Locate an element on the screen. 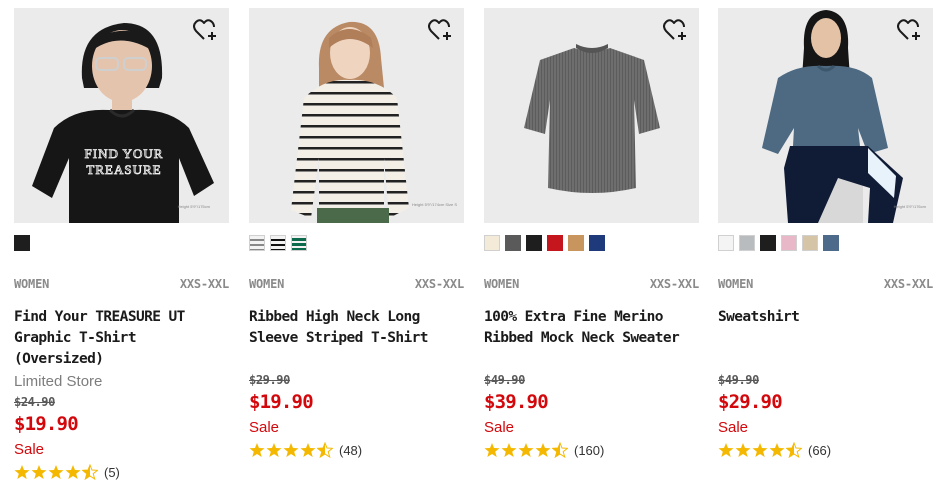 The height and width of the screenshot is (499, 944). price-block: $49.90 $29.90 Sale is located at coordinates (825, 405).